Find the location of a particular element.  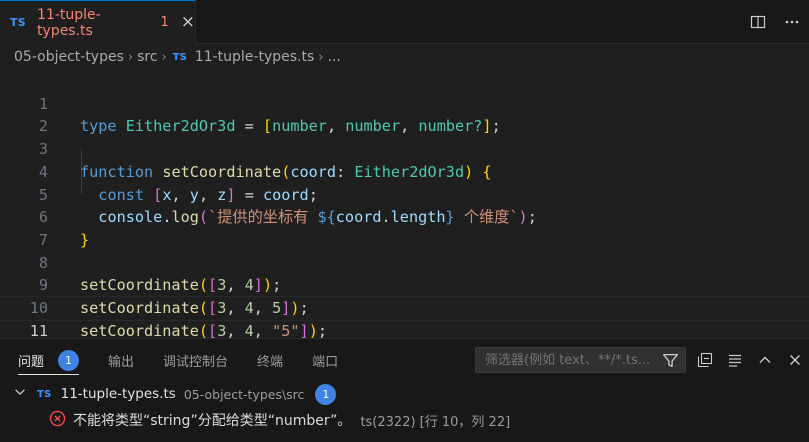

tab-terminal: 终端 is located at coordinates (270, 360).